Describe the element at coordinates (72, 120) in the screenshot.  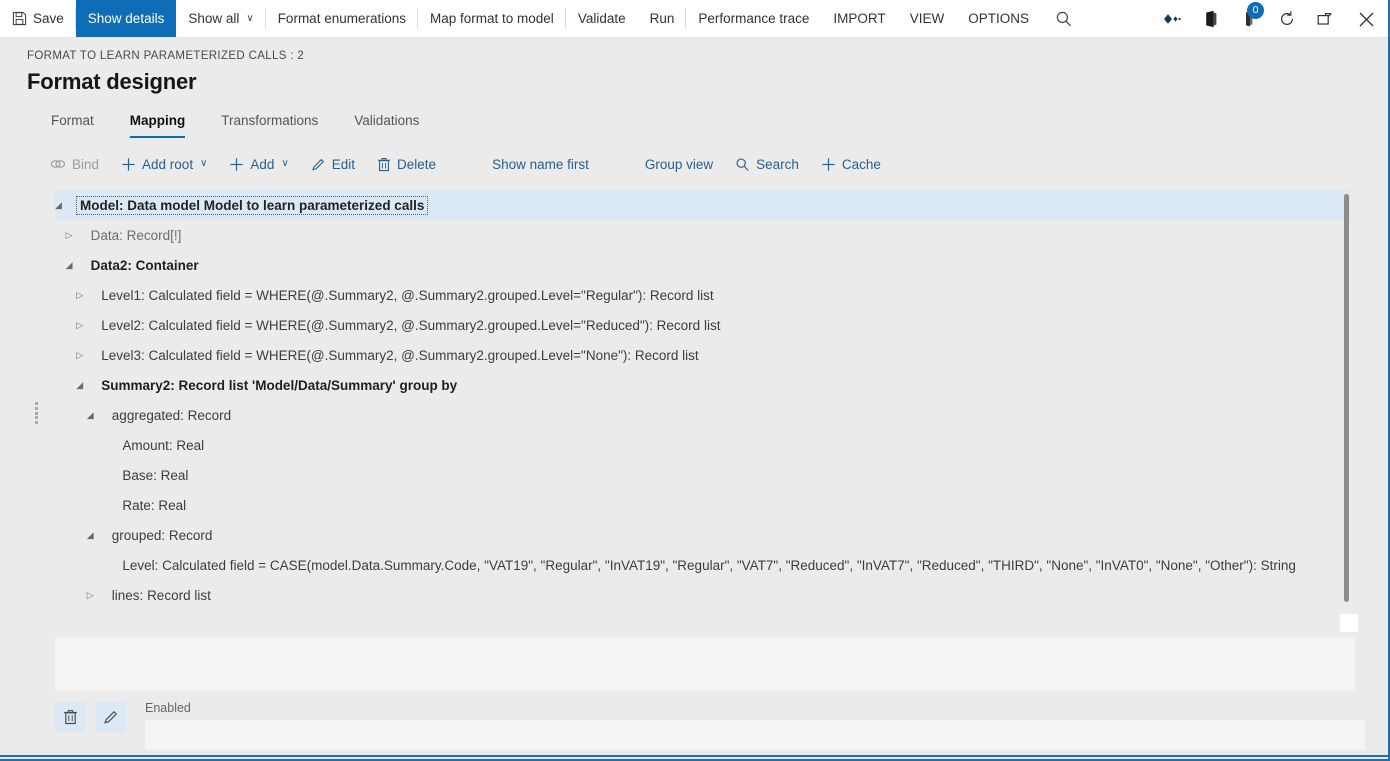
I see `tab-format-label: Format` at that location.